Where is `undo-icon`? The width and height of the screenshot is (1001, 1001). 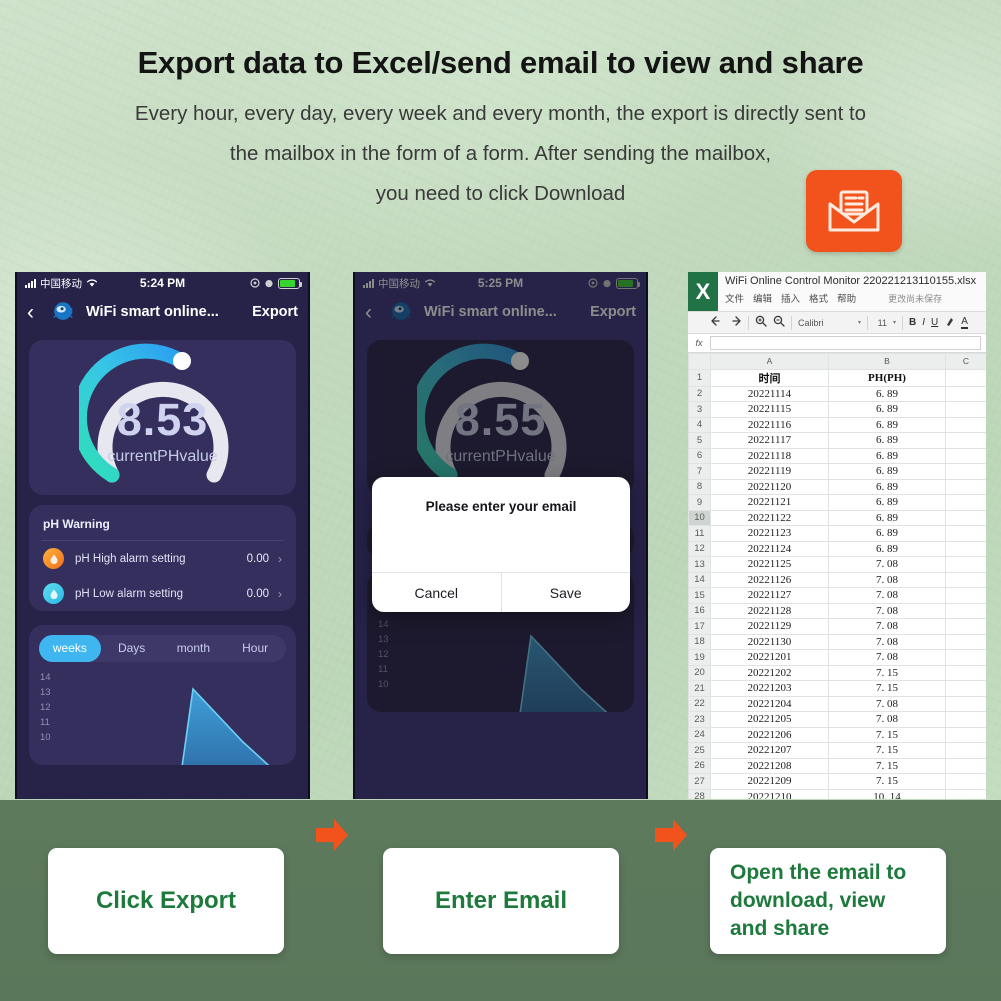 undo-icon is located at coordinates (716, 322).